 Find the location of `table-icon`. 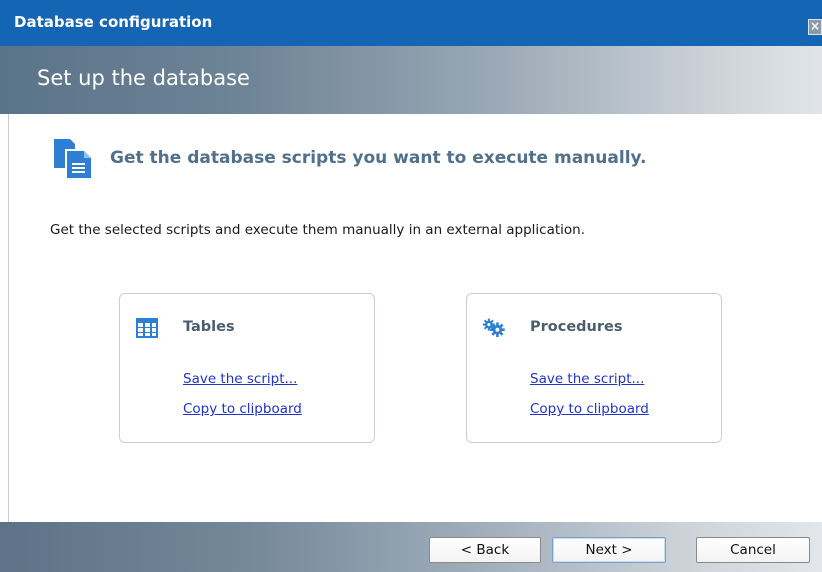

table-icon is located at coordinates (147, 328).